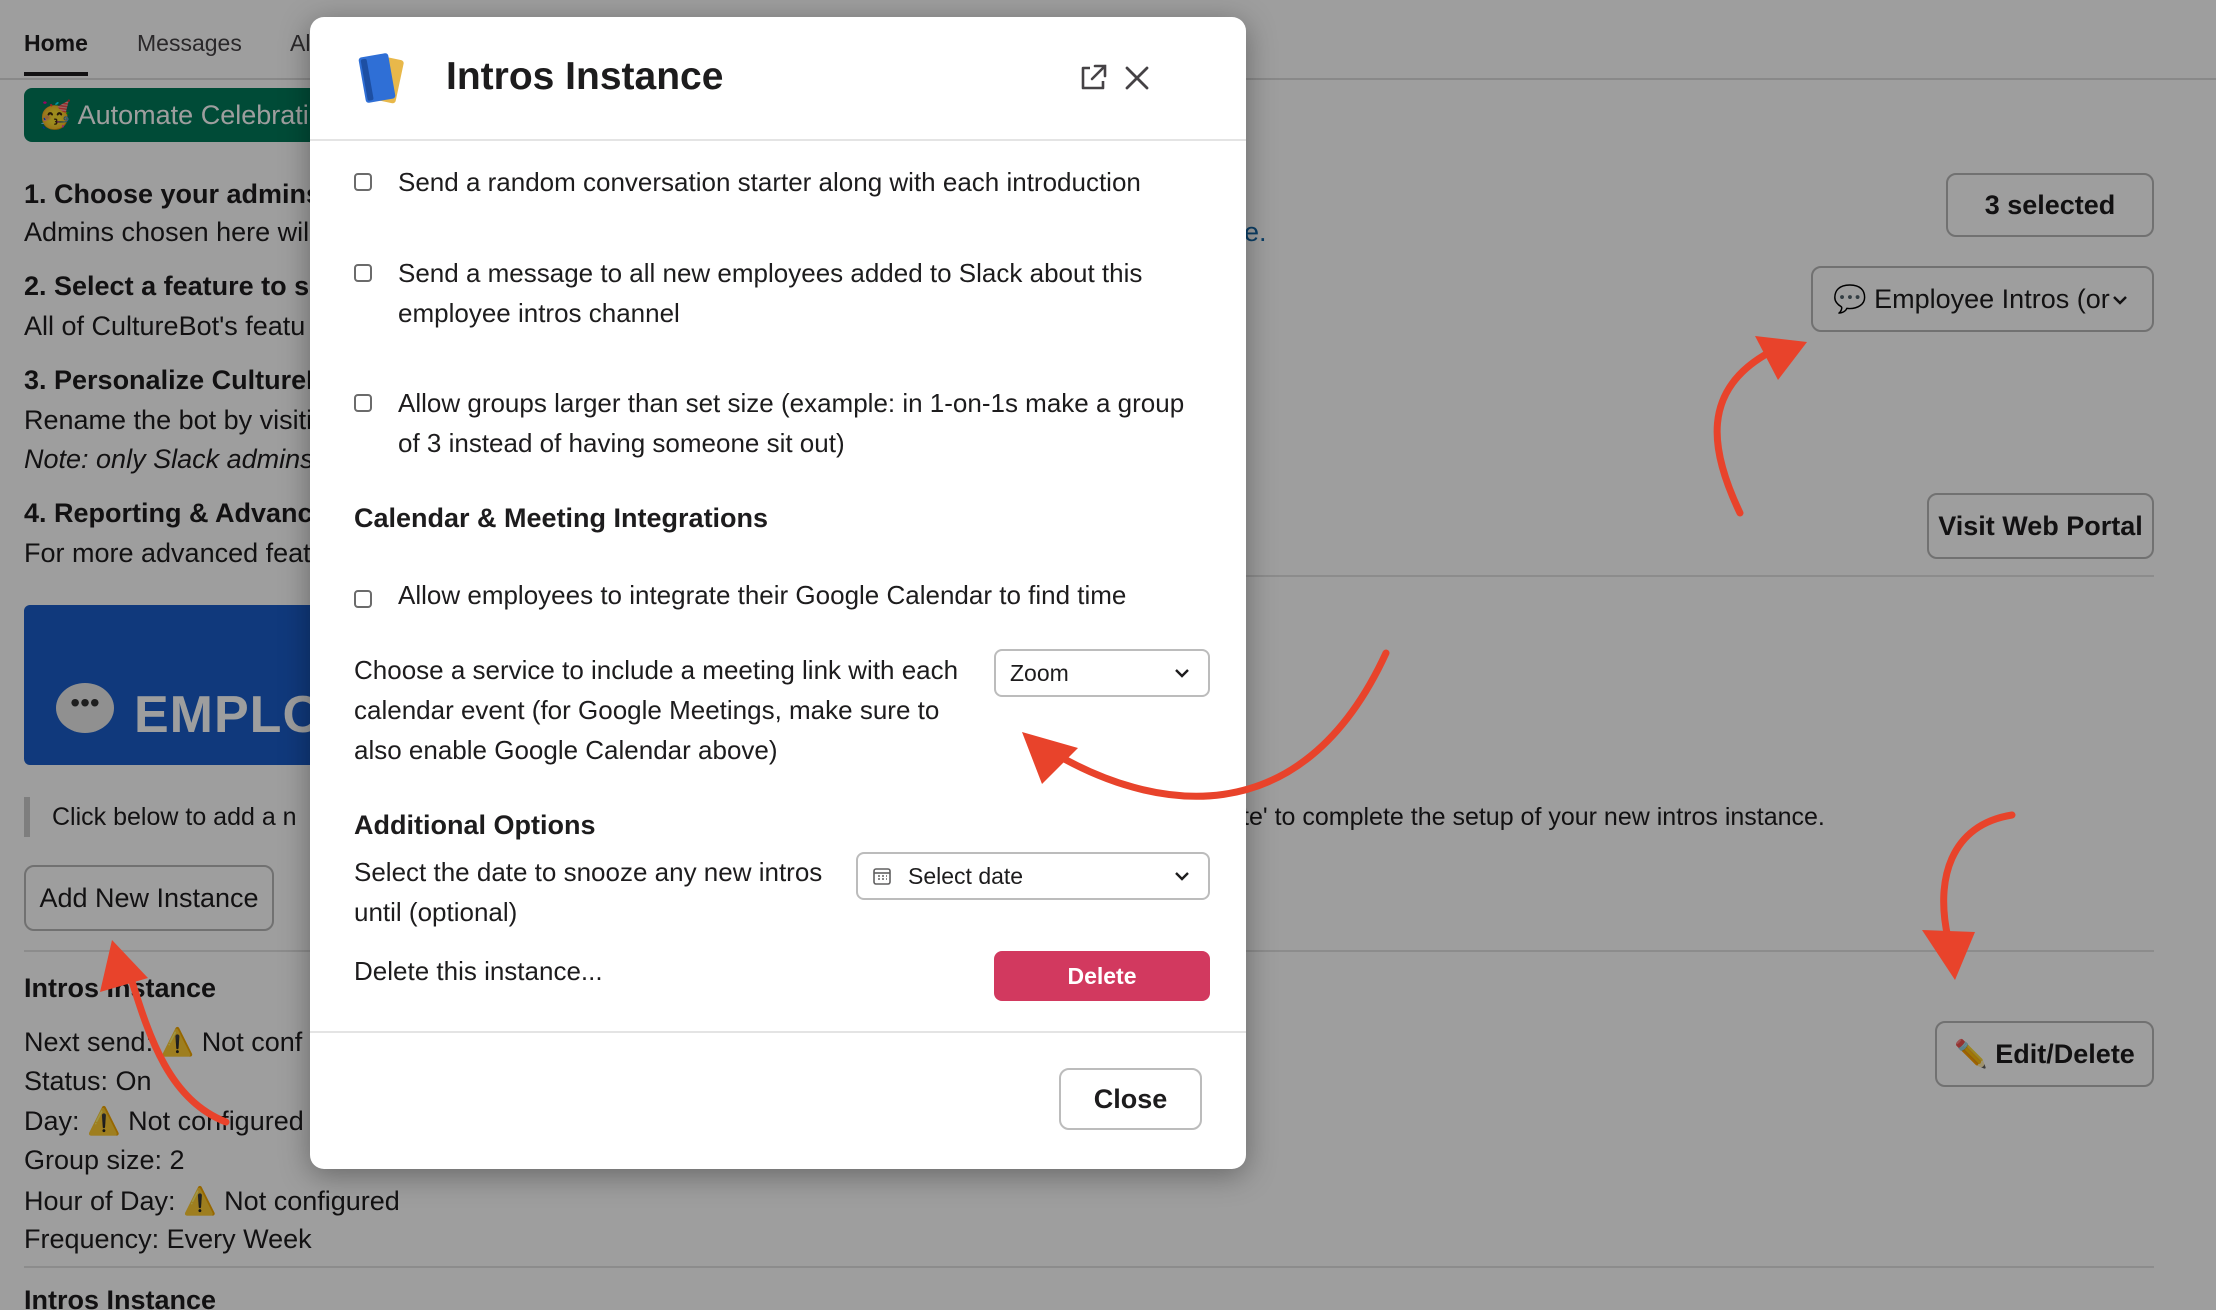 The height and width of the screenshot is (1316, 2216). Describe the element at coordinates (1219, 724) in the screenshot. I see `arrow-to-zoom-select` at that location.